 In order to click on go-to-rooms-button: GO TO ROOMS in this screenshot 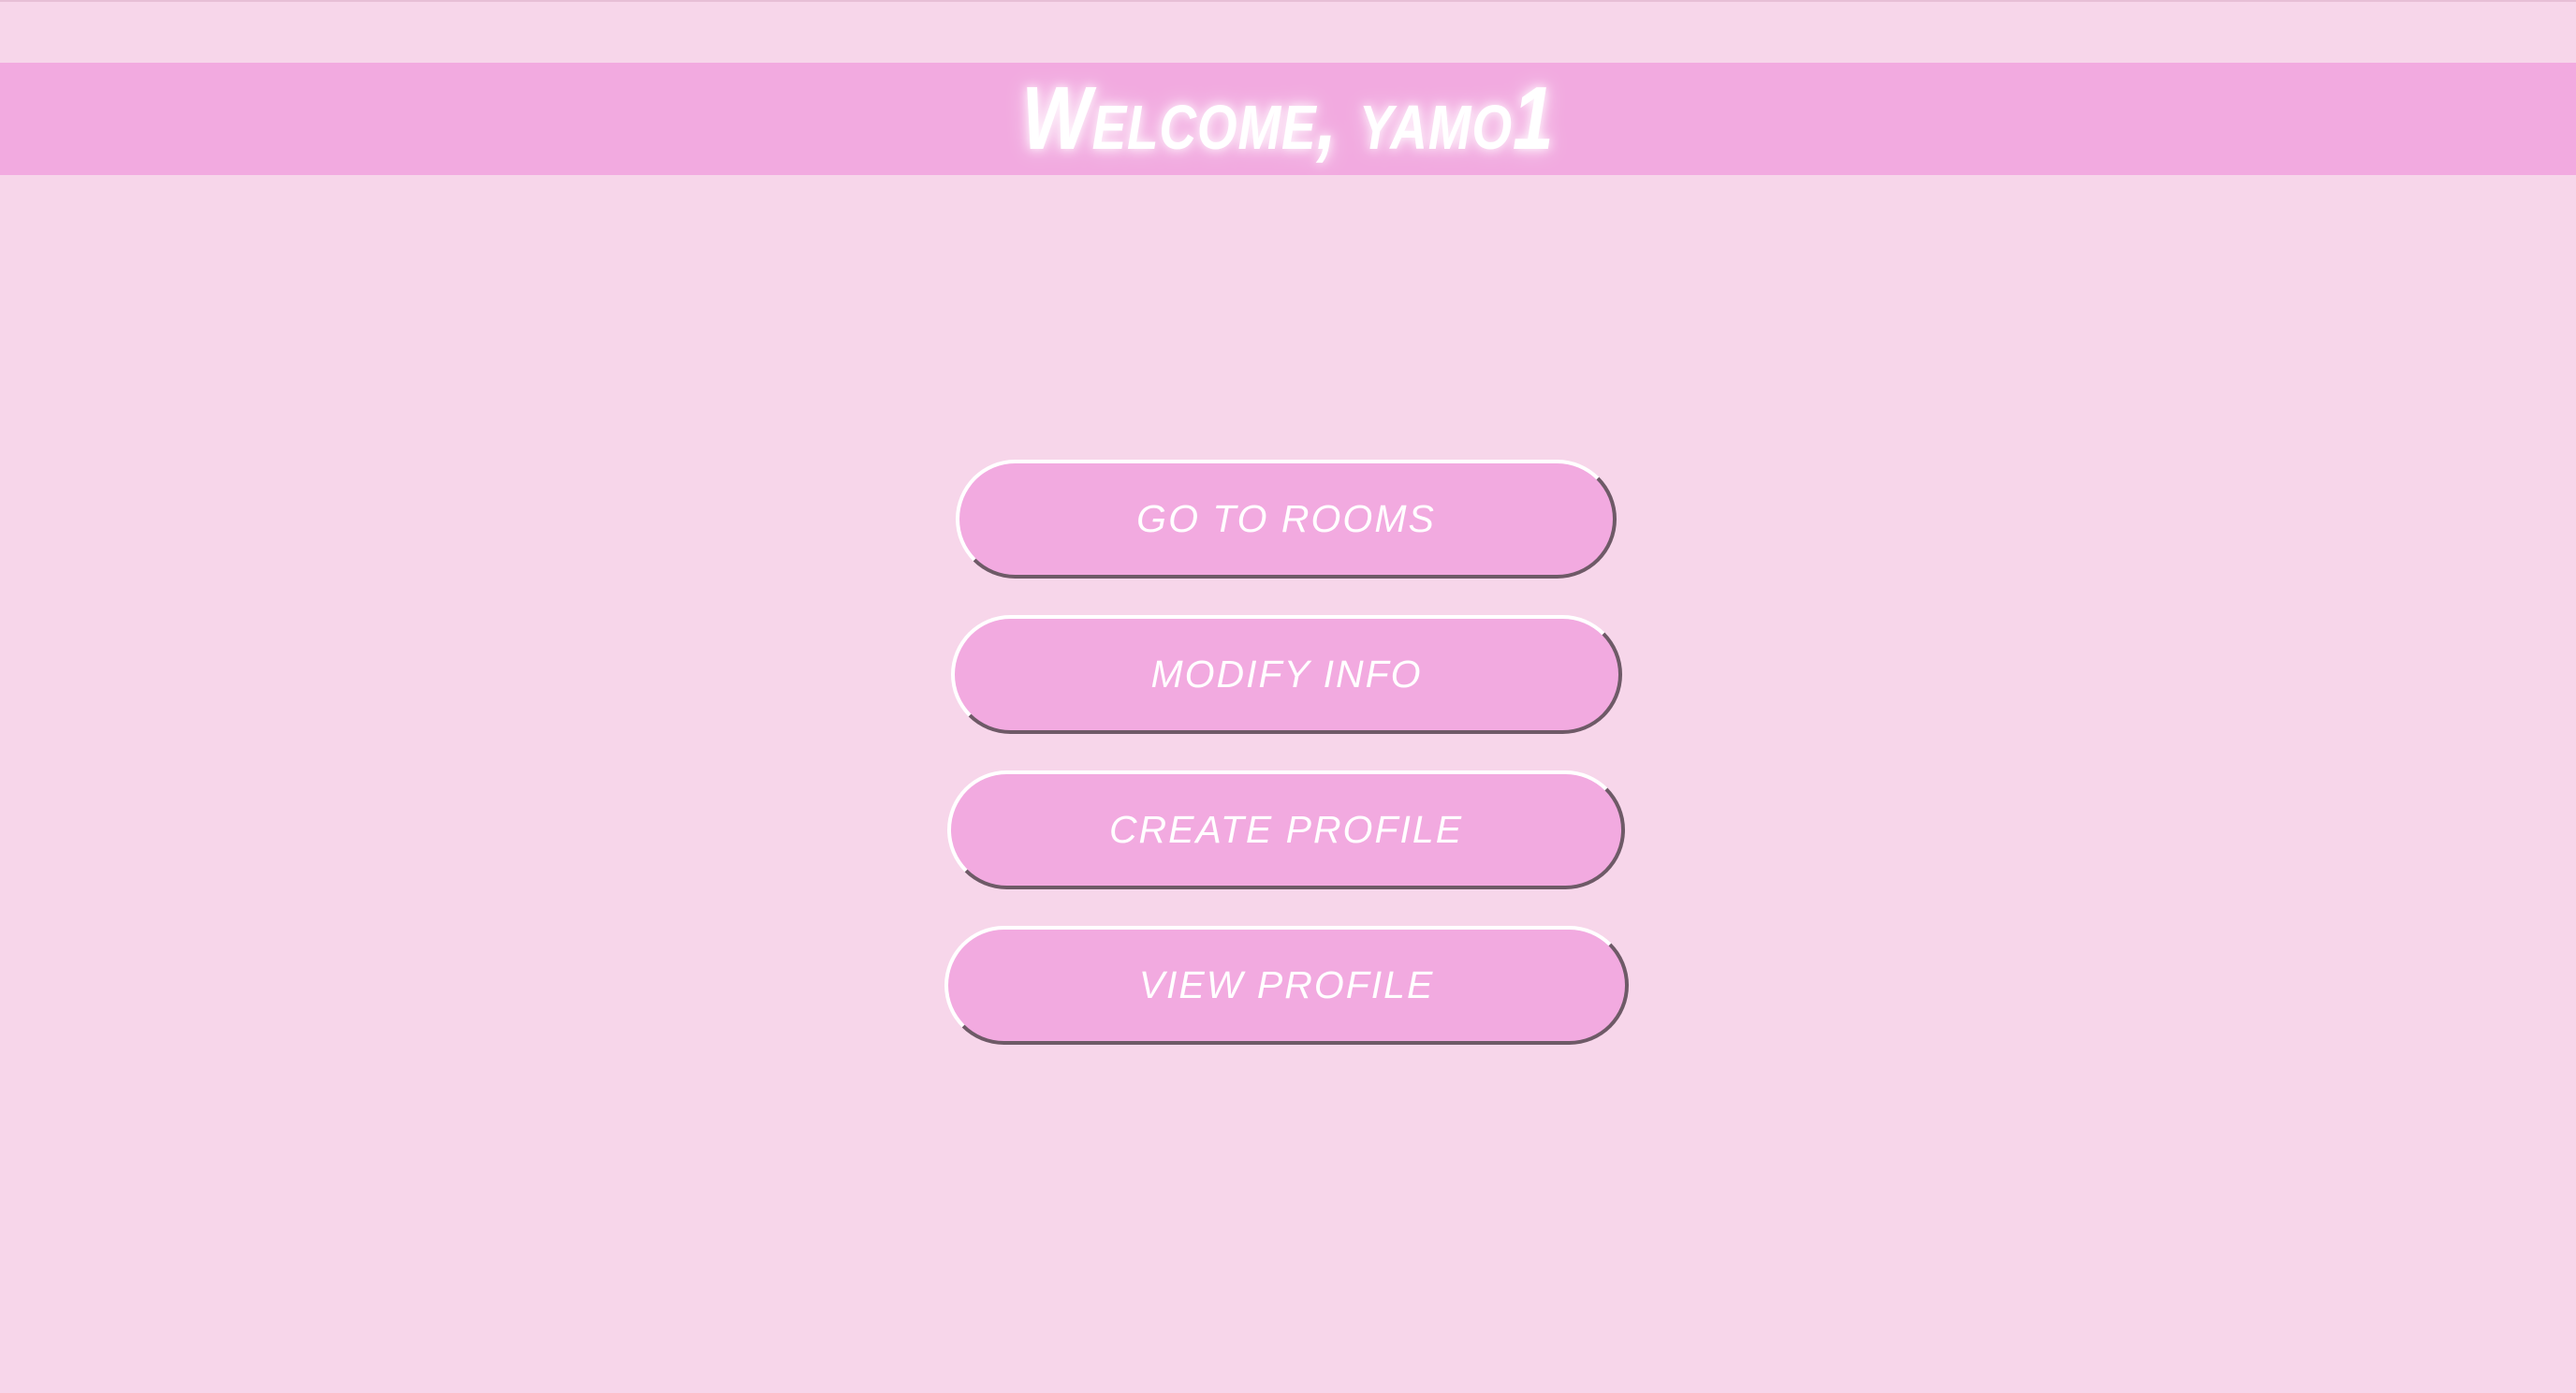, I will do `click(1286, 519)`.